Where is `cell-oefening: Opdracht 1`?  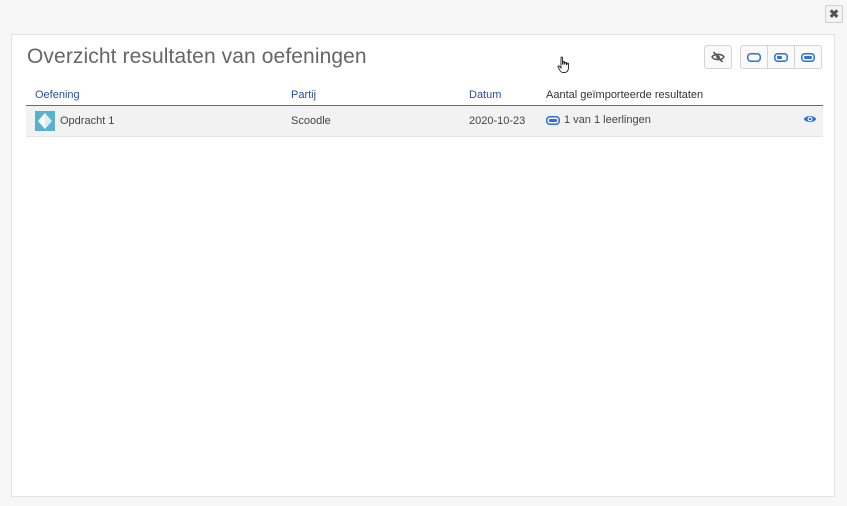 cell-oefening: Opdracht 1 is located at coordinates (87, 121).